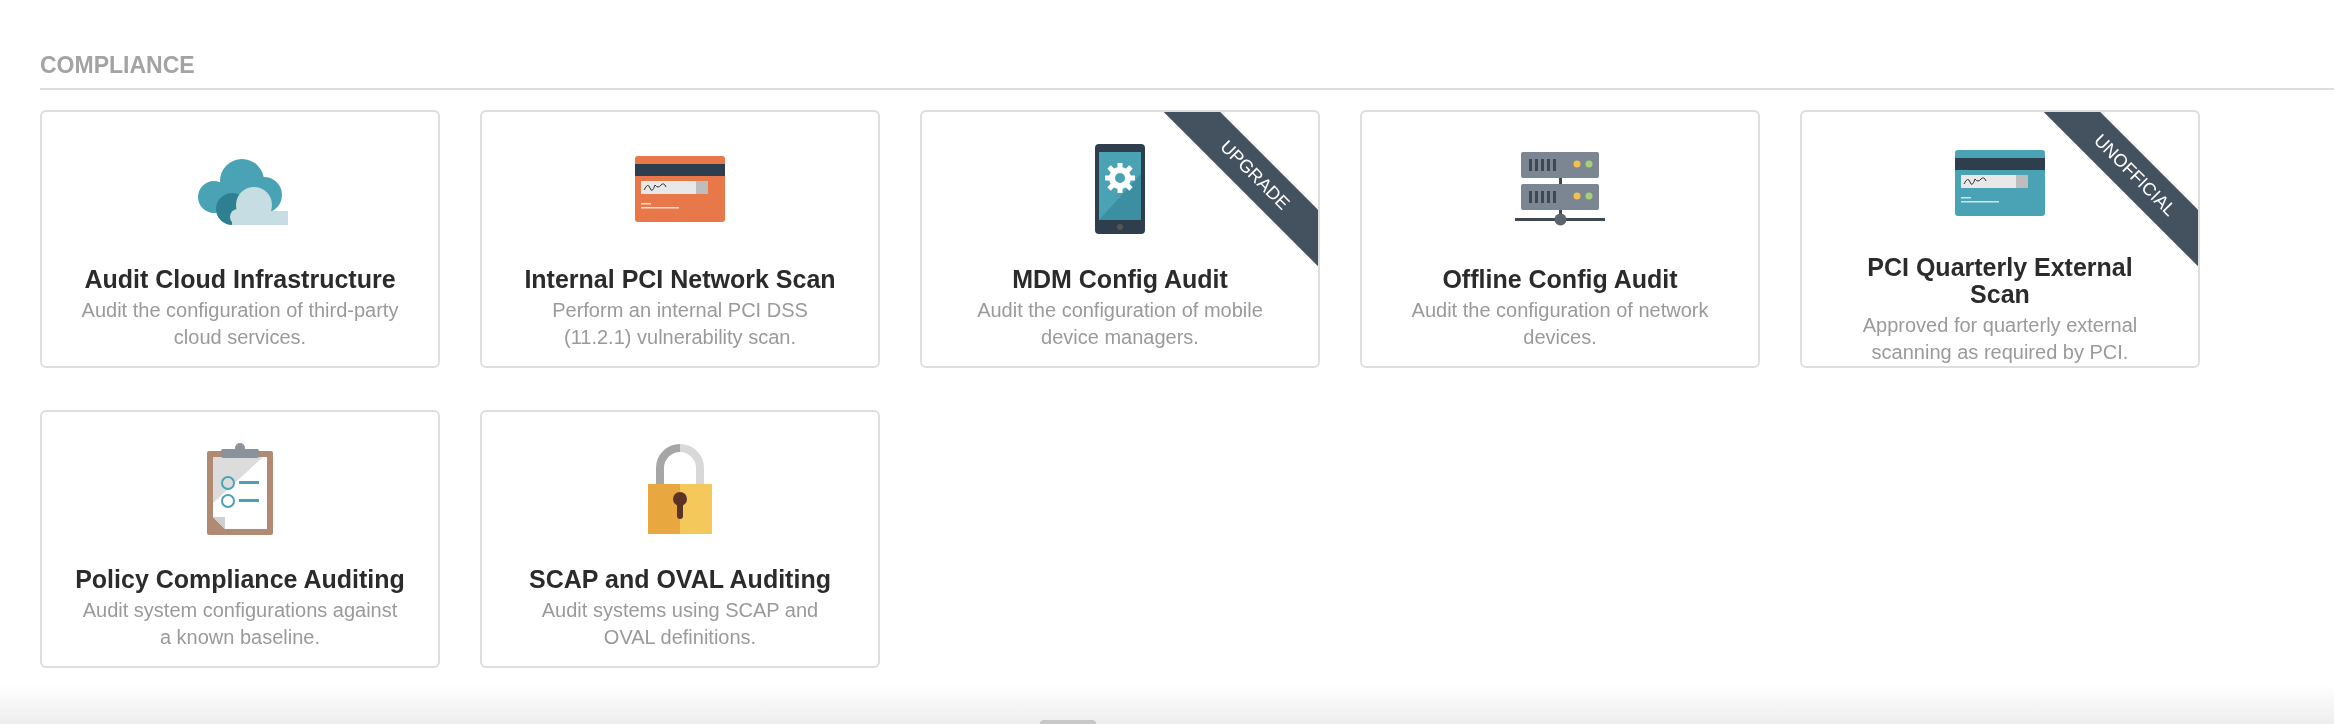 The width and height of the screenshot is (2334, 724). I want to click on scan-template-card: Internal PCI Network Scan Perform an internal PCI DSS (11.2.1) vulnerability scan., so click(680, 239).